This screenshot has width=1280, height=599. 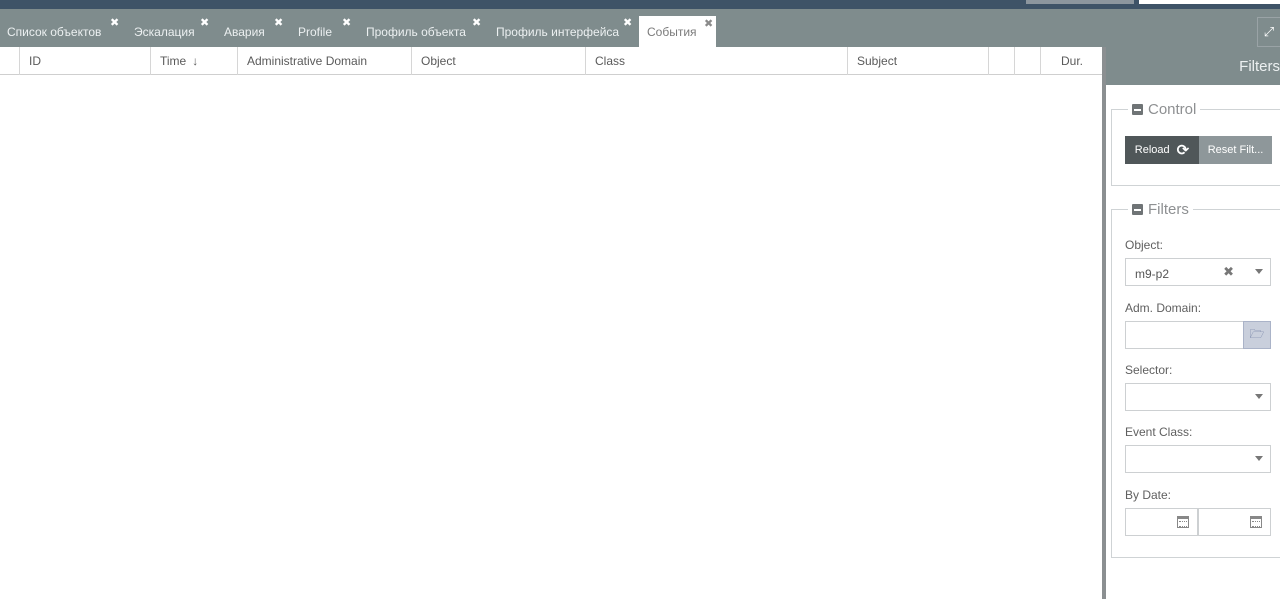 I want to click on tab-label: Профиль объекта, so click(x=416, y=32).